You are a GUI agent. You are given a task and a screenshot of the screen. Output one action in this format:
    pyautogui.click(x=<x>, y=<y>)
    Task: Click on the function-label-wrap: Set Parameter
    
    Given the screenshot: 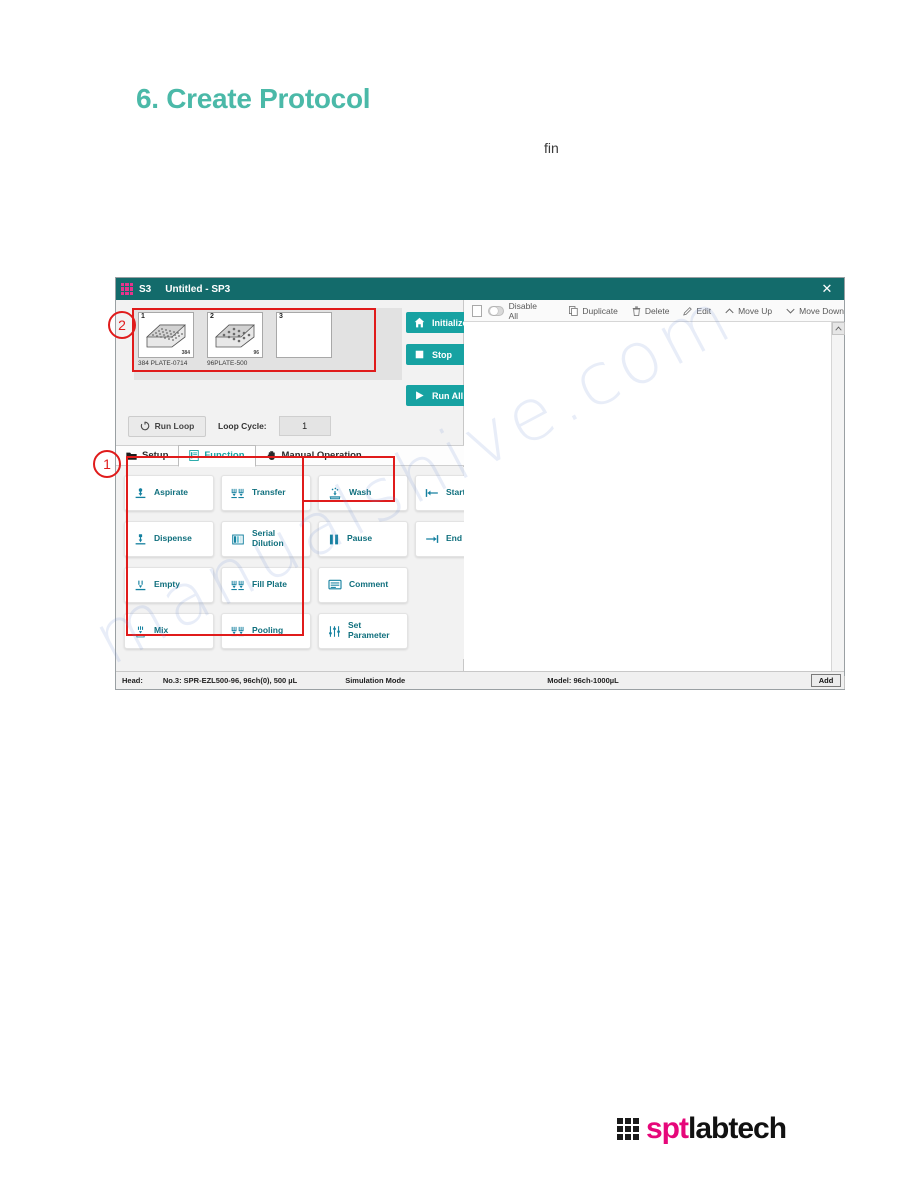 What is the action you would take?
    pyautogui.click(x=369, y=630)
    